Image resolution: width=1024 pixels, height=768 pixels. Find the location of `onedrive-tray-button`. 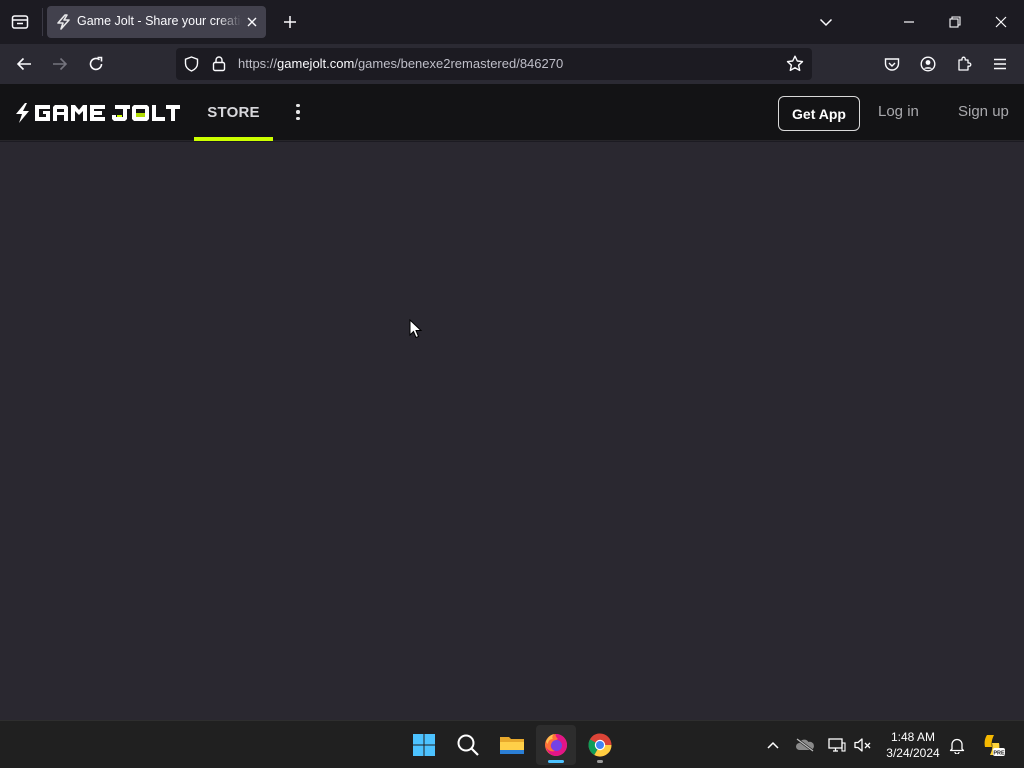

onedrive-tray-button is located at coordinates (805, 745).